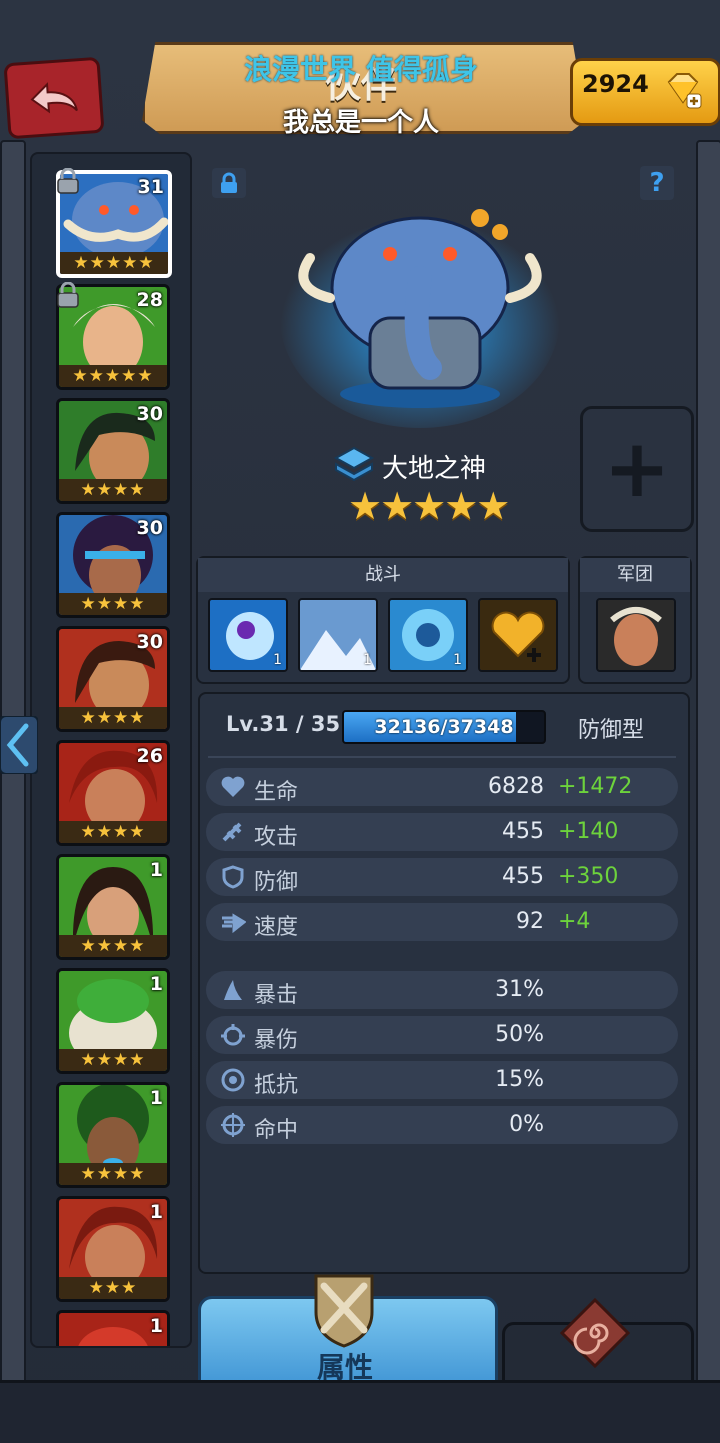 The width and height of the screenshot is (720, 1443). What do you see at coordinates (442, 832) in the screenshot?
I see `stat-row-attack: 攻击 455 +140` at bounding box center [442, 832].